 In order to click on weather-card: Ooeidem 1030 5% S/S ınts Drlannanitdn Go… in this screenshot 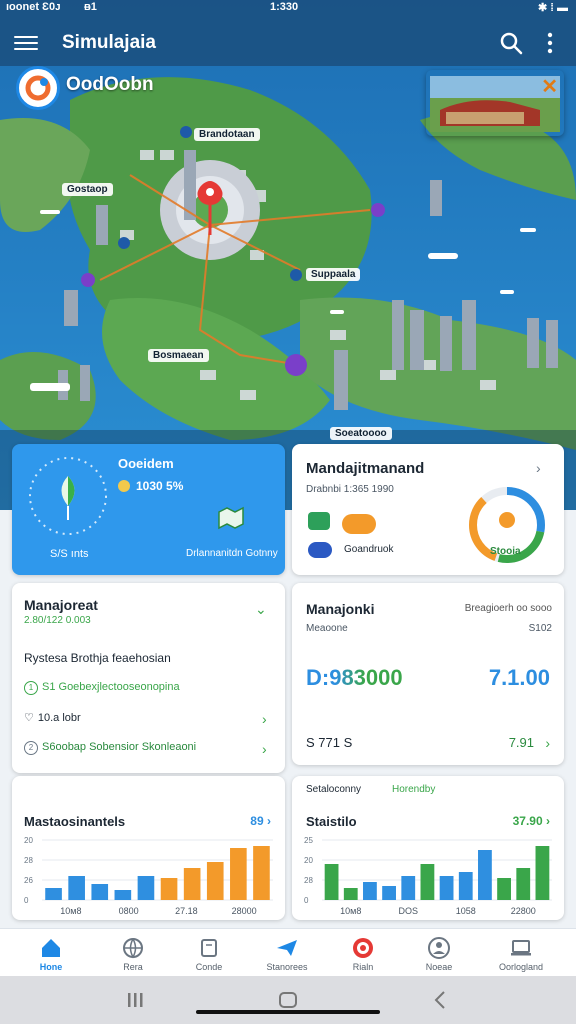, I will do `click(148, 509)`.